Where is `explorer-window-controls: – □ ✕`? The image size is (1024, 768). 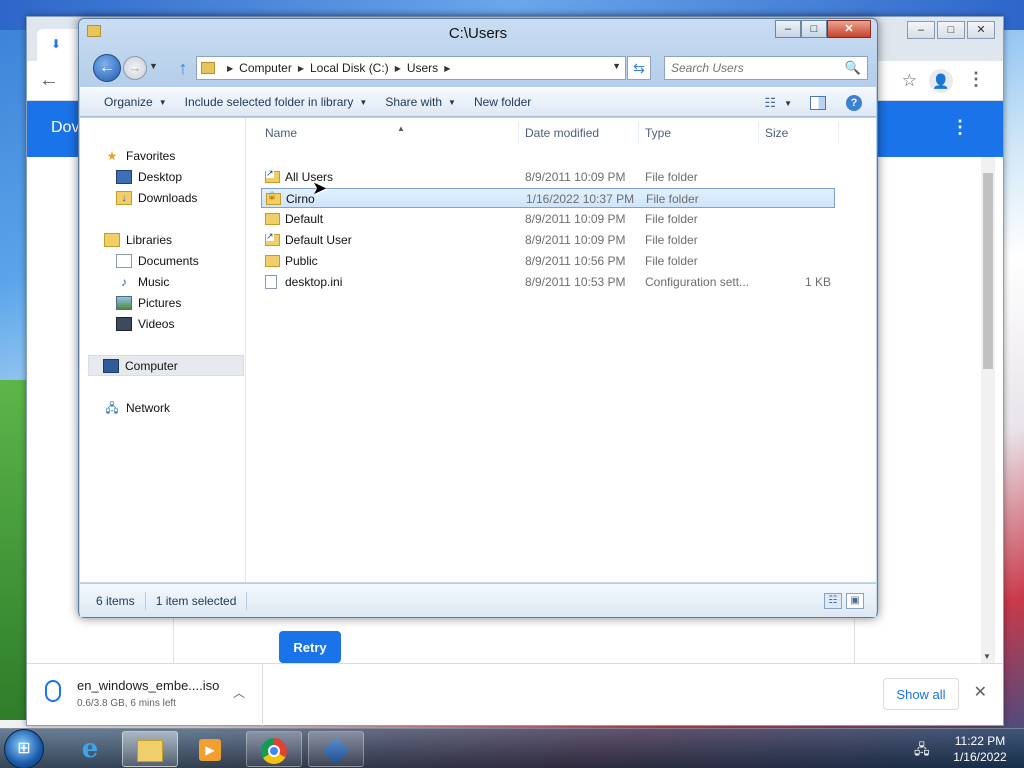
explorer-window-controls: – □ ✕ is located at coordinates (823, 29).